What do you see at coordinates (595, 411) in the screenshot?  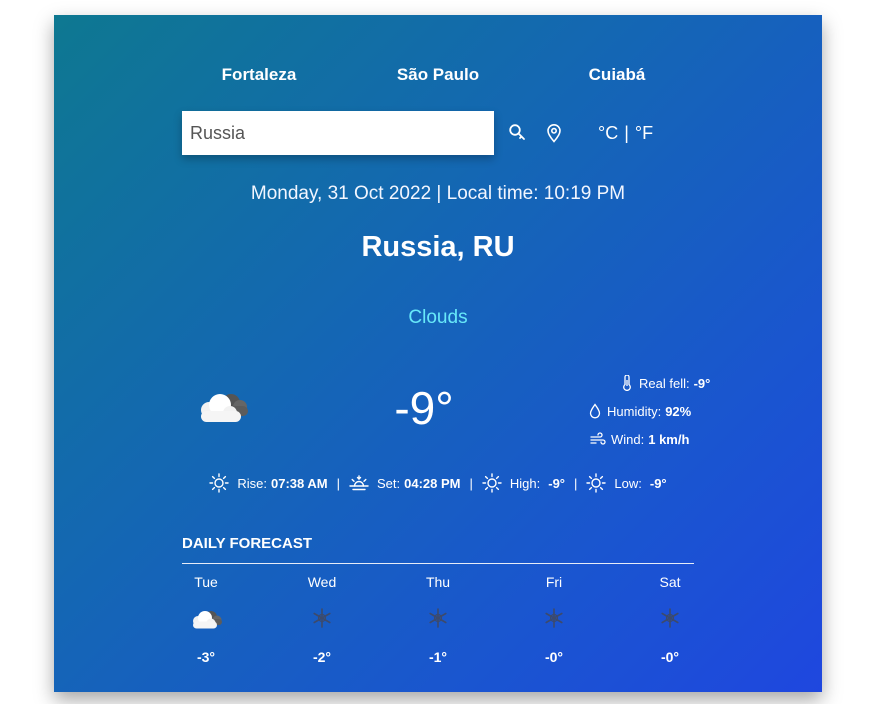 I see `droplet-icon` at bounding box center [595, 411].